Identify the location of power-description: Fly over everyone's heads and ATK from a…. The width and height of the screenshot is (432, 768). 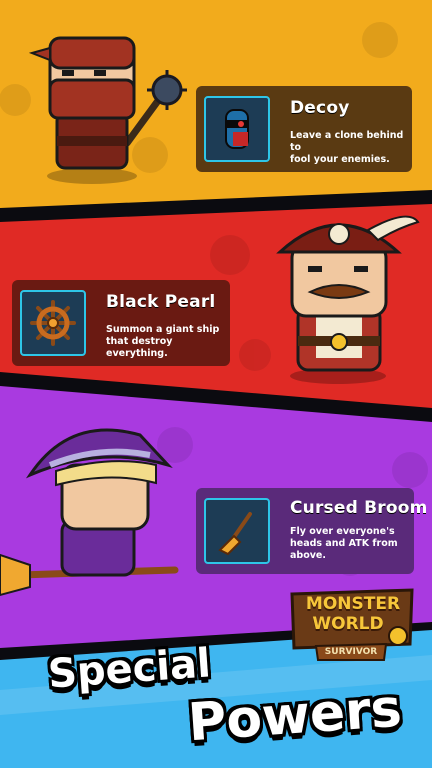
(344, 543).